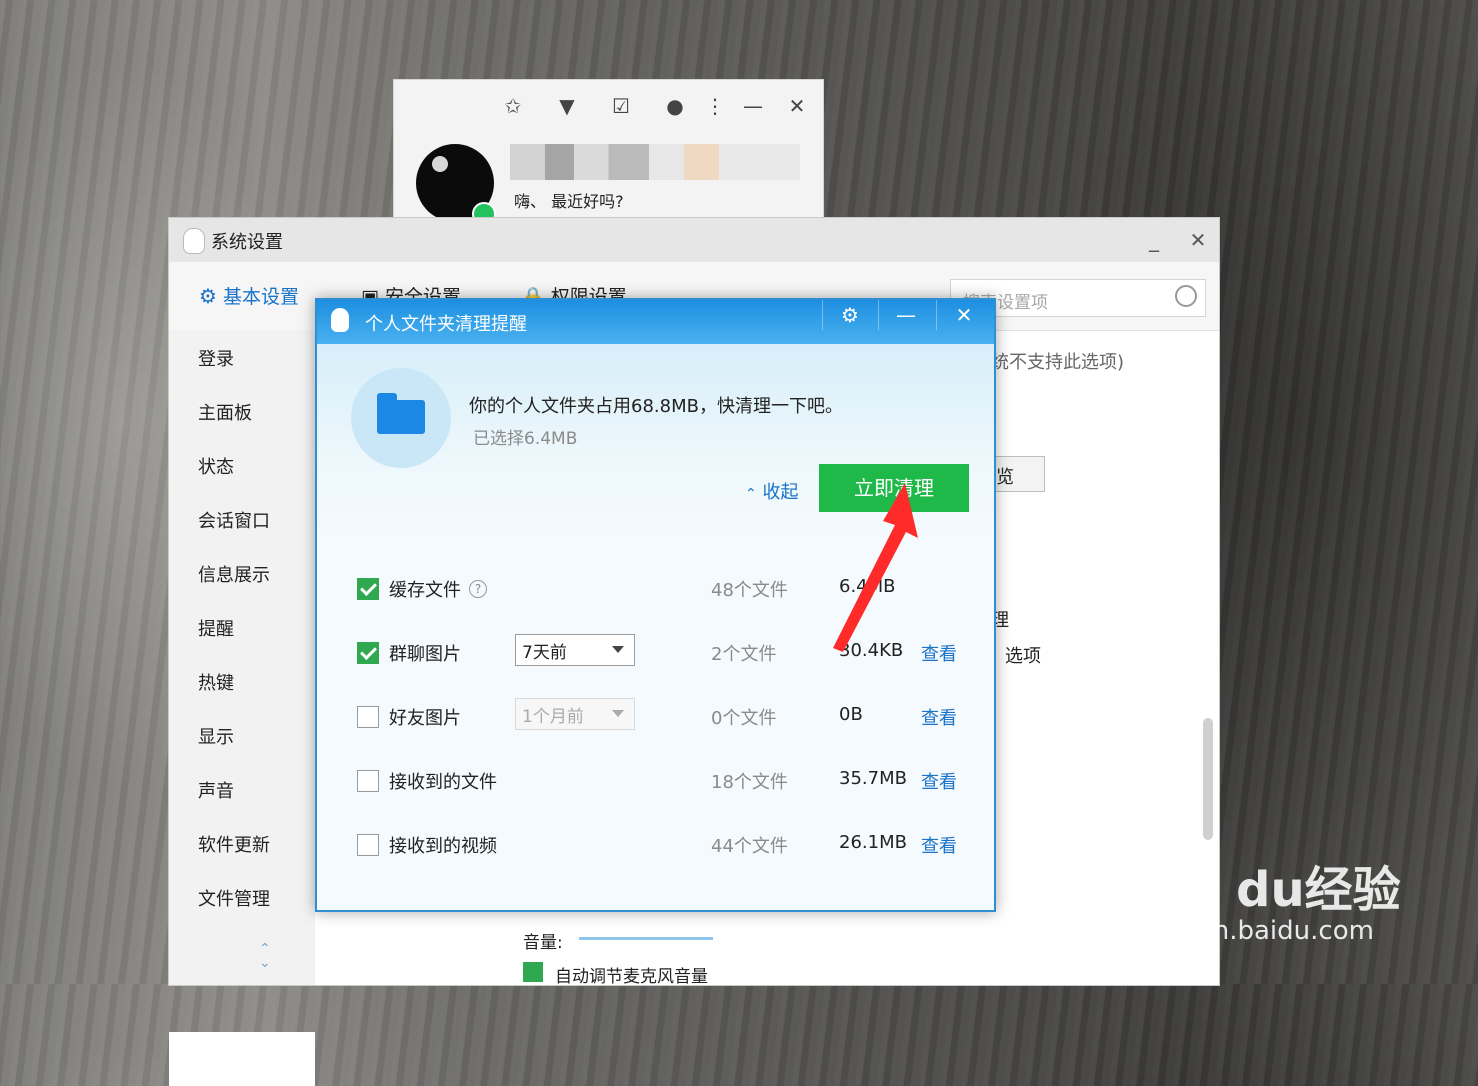 Image resolution: width=1478 pixels, height=1086 pixels. I want to click on folder-badge, so click(401, 418).